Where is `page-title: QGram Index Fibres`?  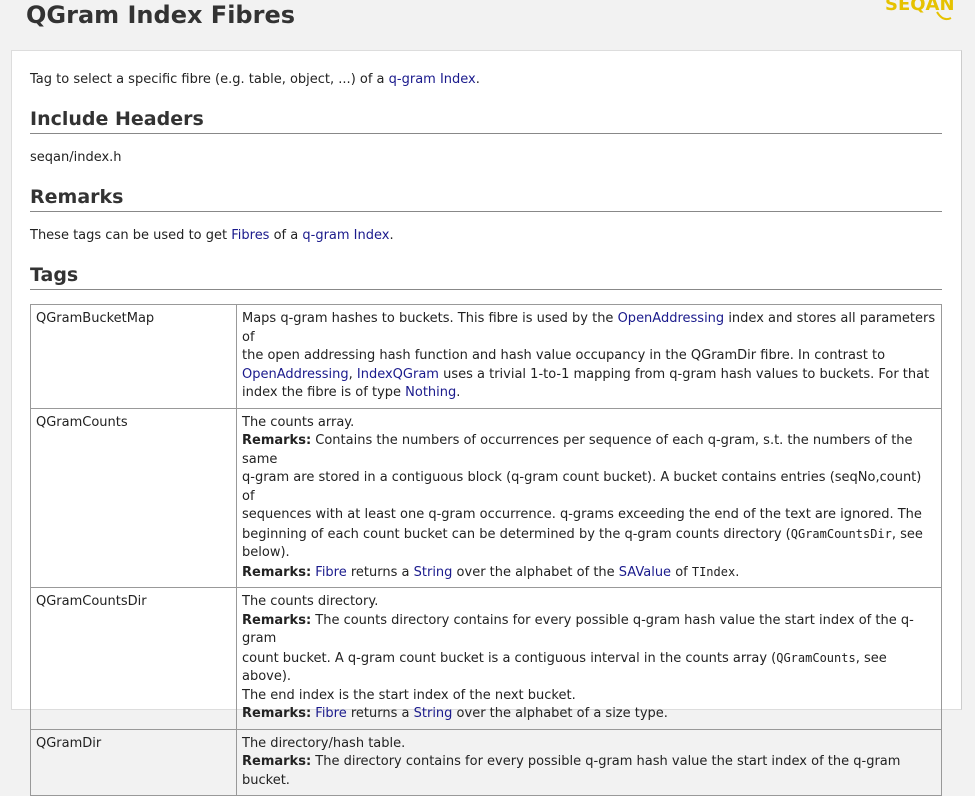
page-title: QGram Index Fibres is located at coordinates (161, 15).